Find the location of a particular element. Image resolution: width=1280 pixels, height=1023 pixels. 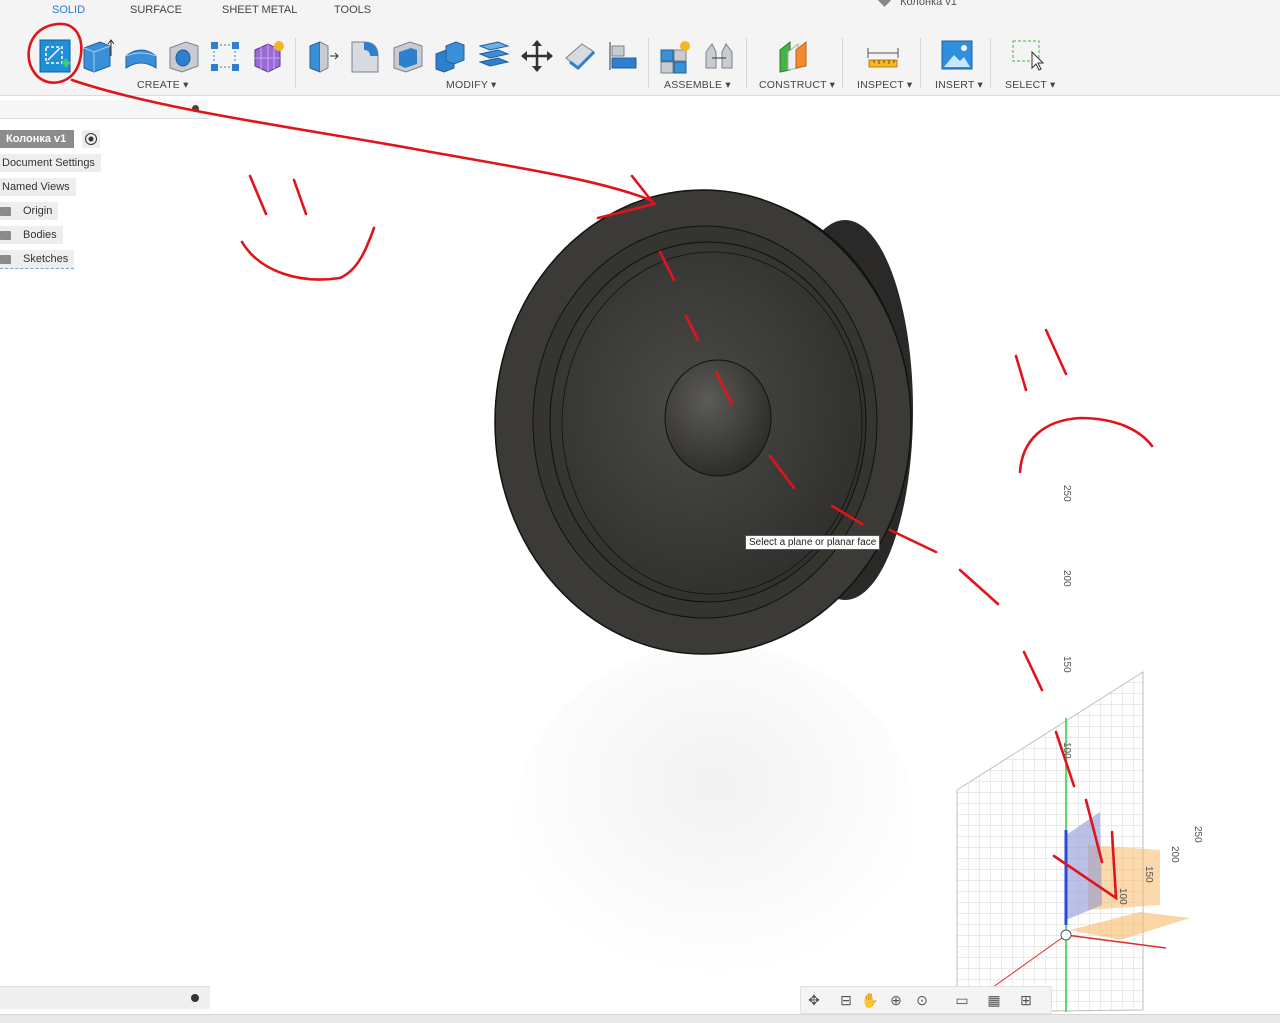

new-component-button is located at coordinates (675, 56).